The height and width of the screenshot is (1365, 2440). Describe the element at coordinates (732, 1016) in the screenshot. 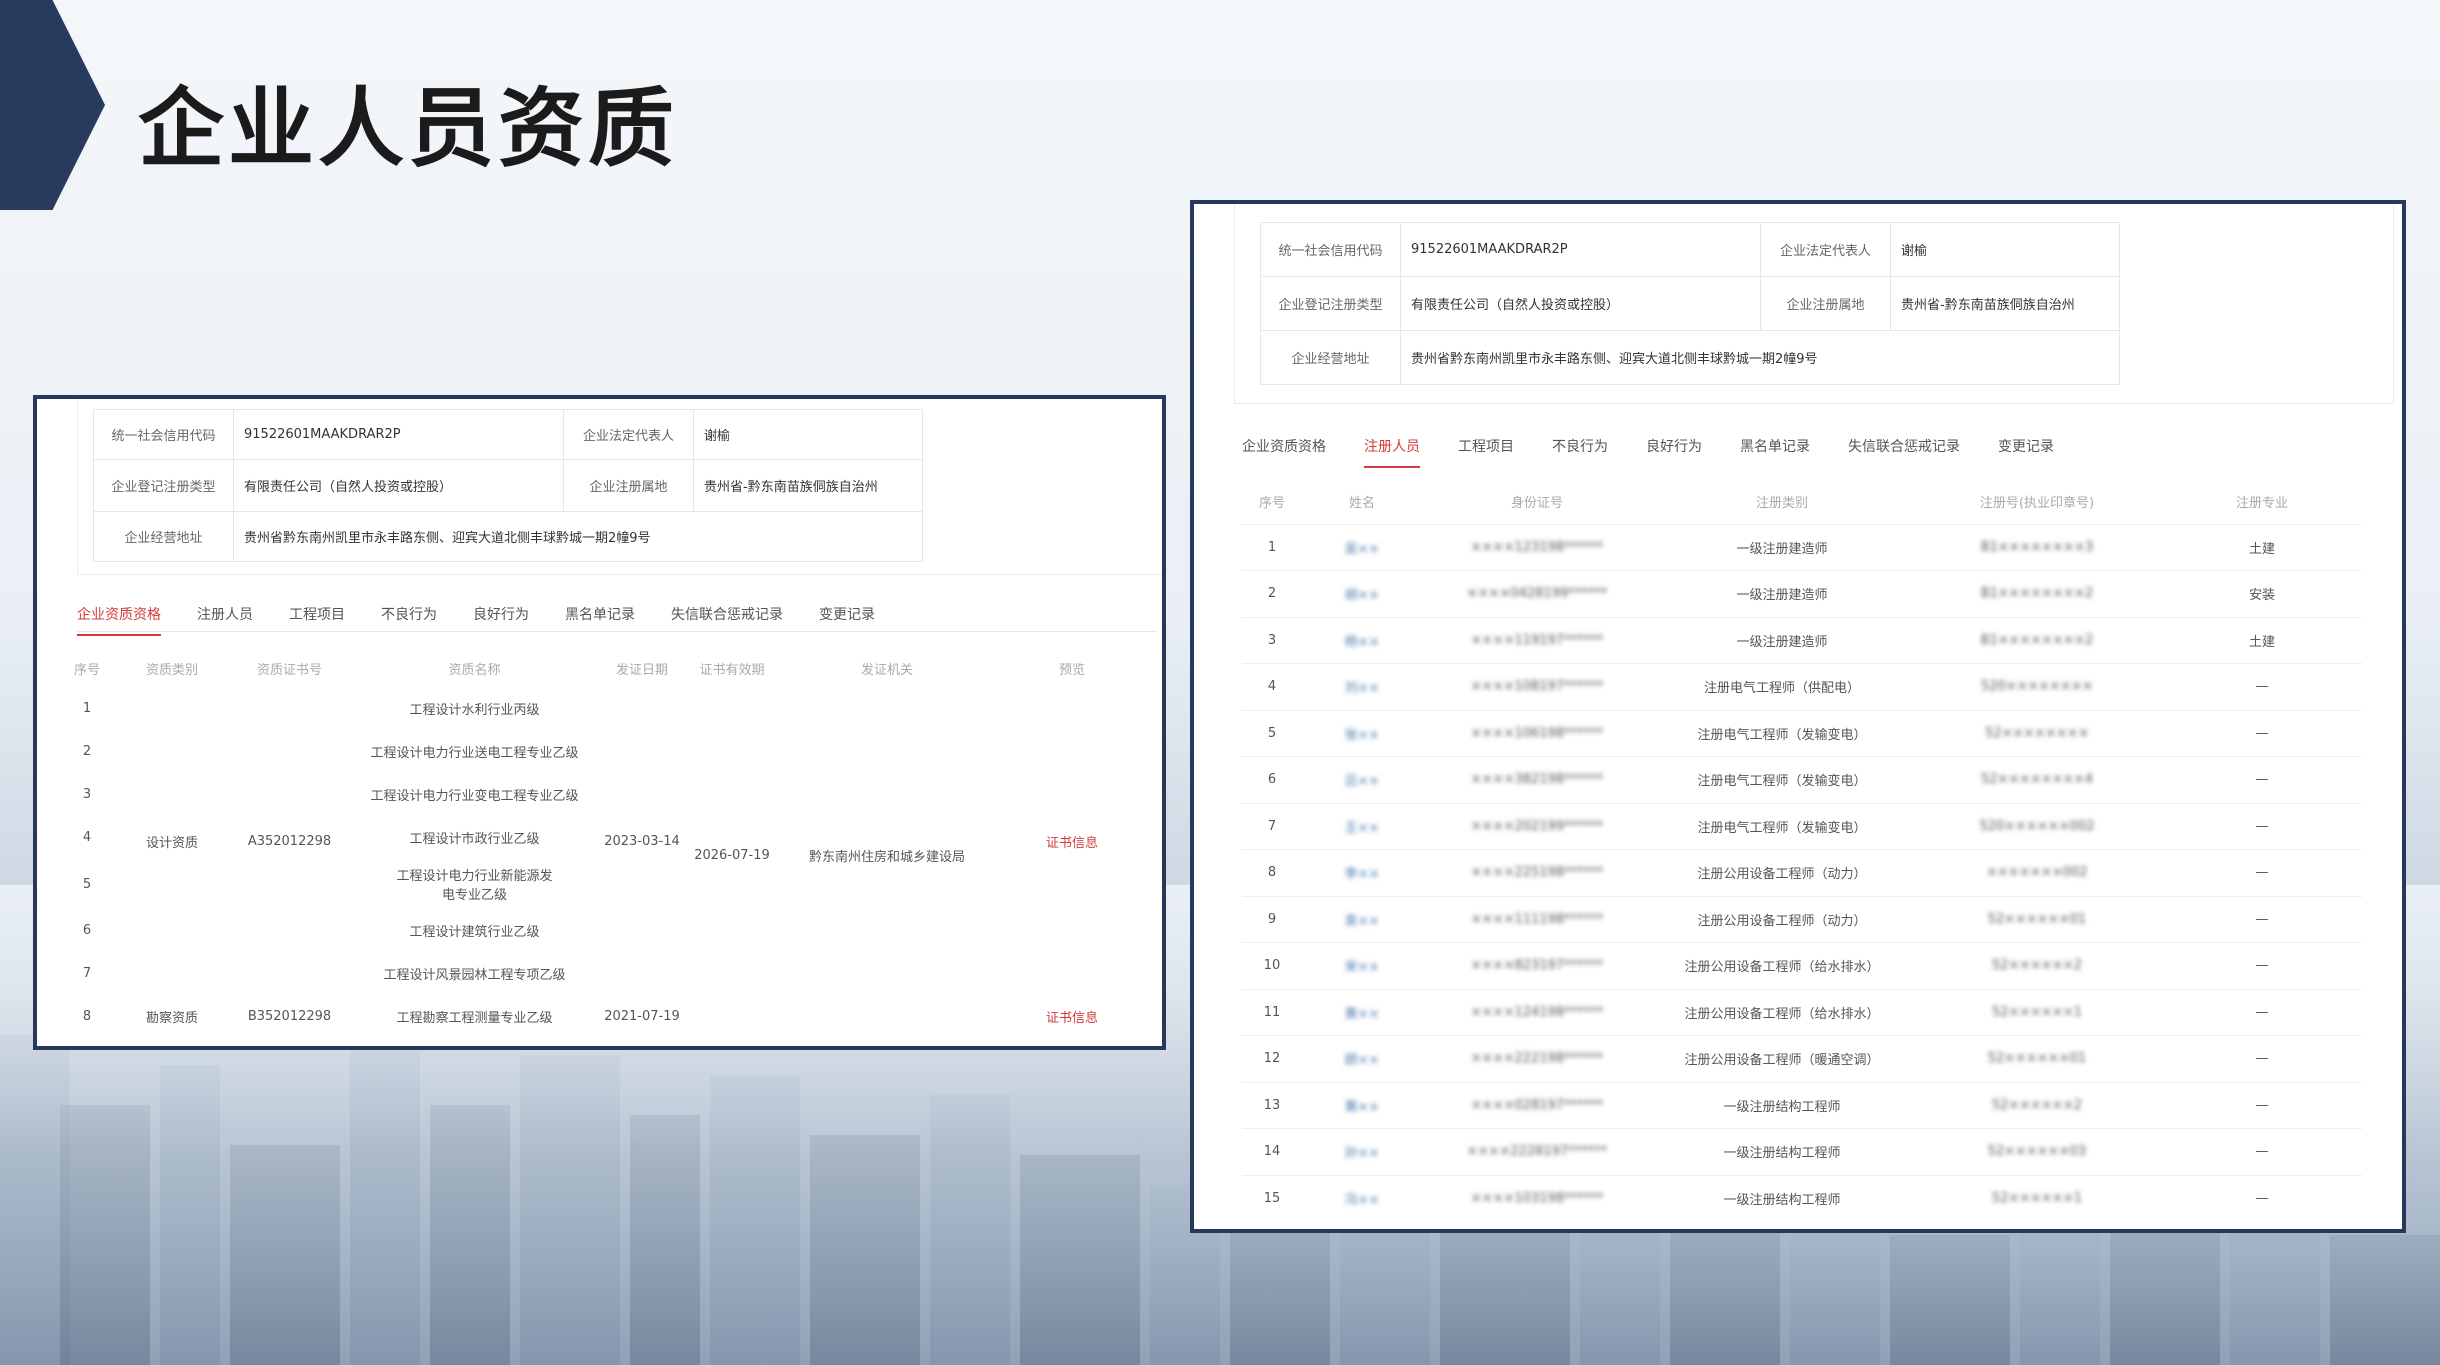

I see `valid-until` at that location.